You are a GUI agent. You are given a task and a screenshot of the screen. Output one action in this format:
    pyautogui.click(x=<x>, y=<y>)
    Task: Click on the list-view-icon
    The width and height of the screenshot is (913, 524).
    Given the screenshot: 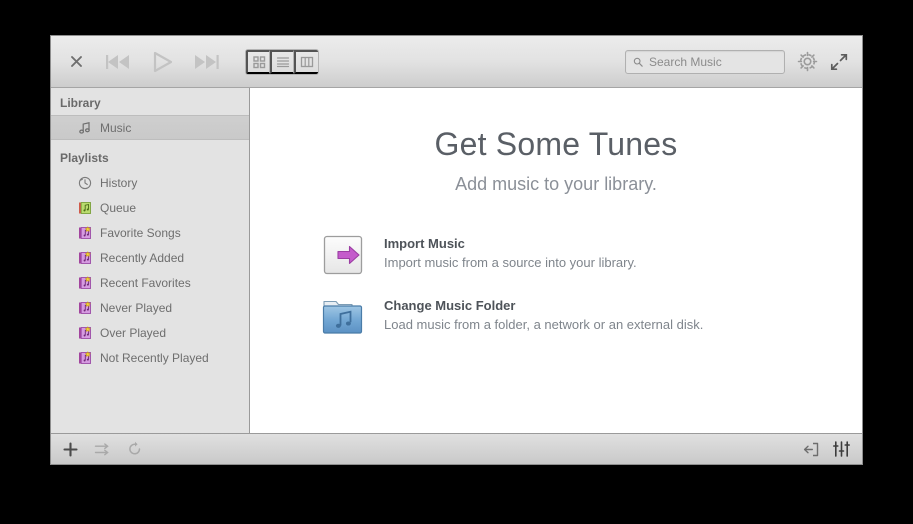 What is the action you would take?
    pyautogui.click(x=282, y=61)
    